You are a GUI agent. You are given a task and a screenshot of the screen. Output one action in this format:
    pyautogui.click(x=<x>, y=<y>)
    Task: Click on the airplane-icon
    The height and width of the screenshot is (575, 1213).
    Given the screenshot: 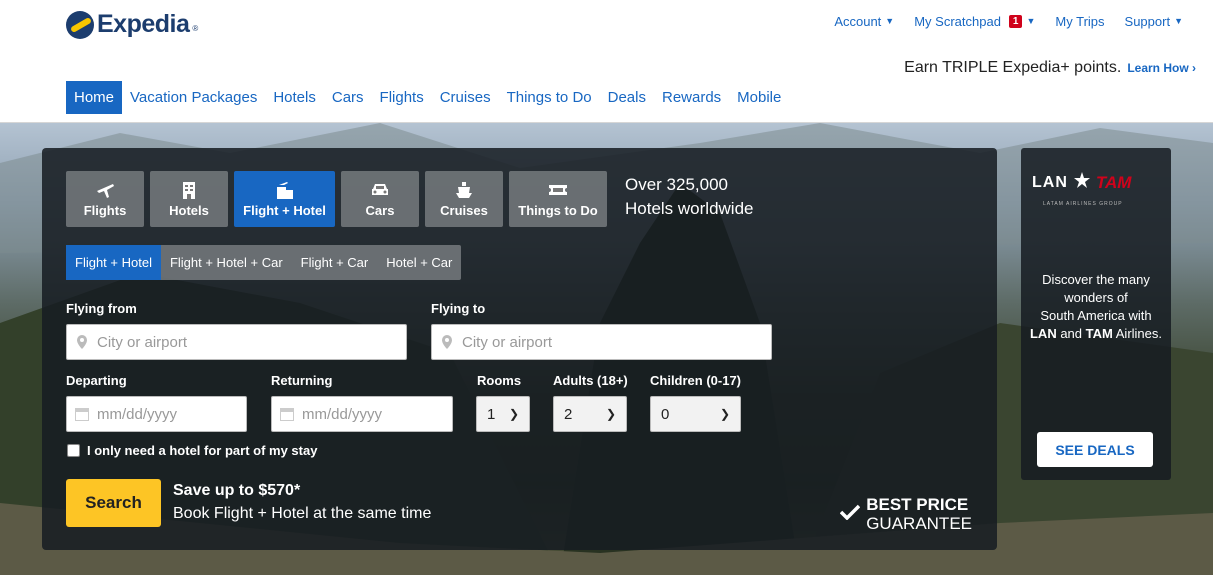 What is the action you would take?
    pyautogui.click(x=105, y=190)
    